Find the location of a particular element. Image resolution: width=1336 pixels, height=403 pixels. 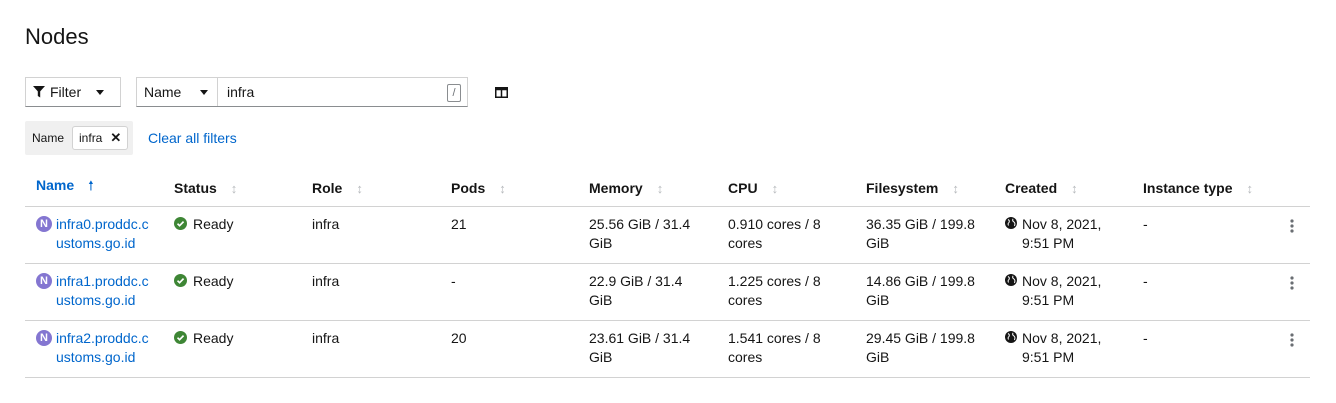

keyboard-shortcut-hint: / is located at coordinates (454, 93).